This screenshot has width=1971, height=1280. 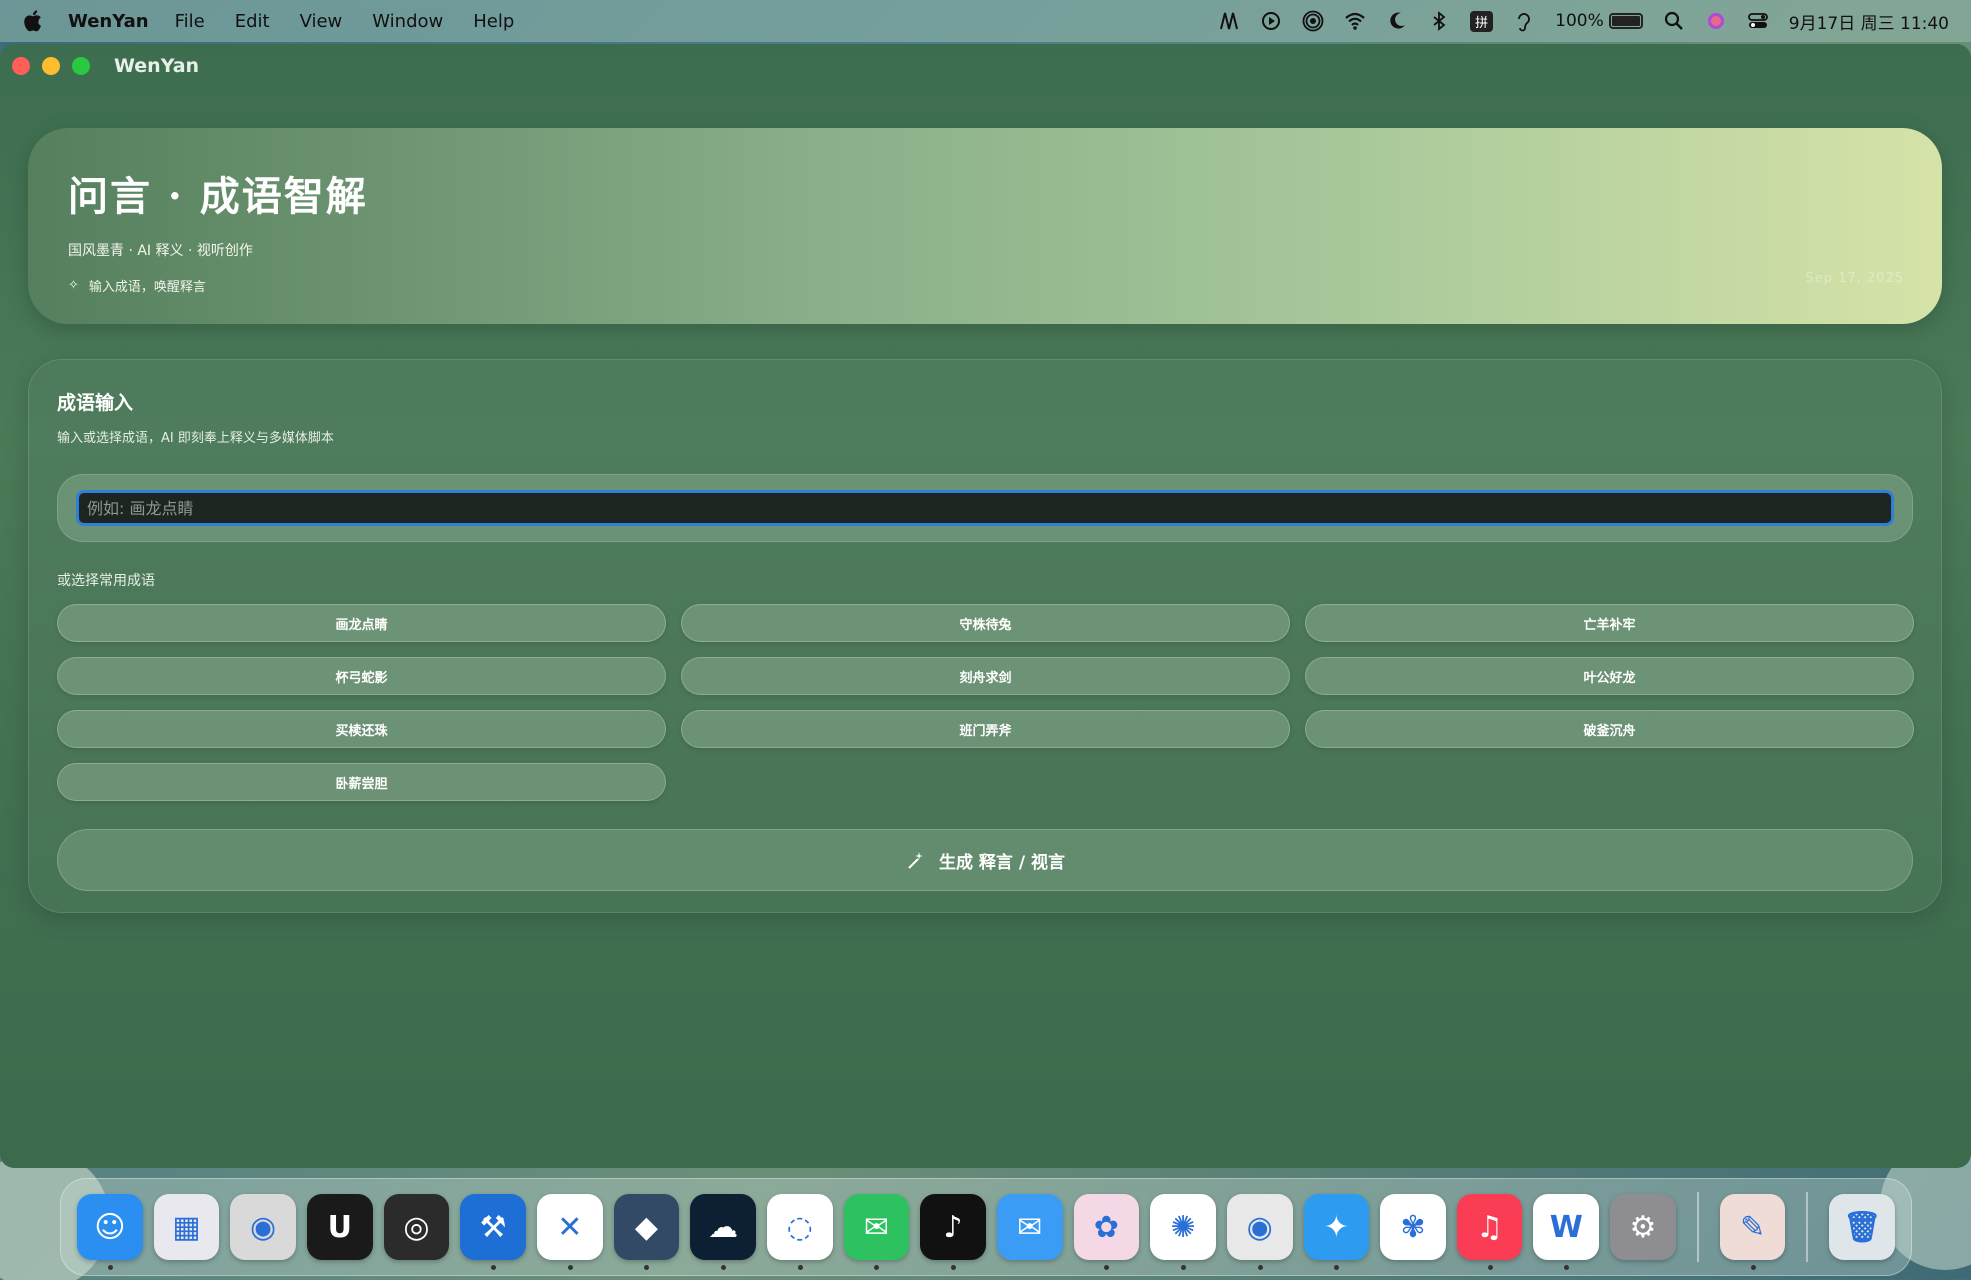 I want to click on siri-icon, so click(x=1716, y=21).